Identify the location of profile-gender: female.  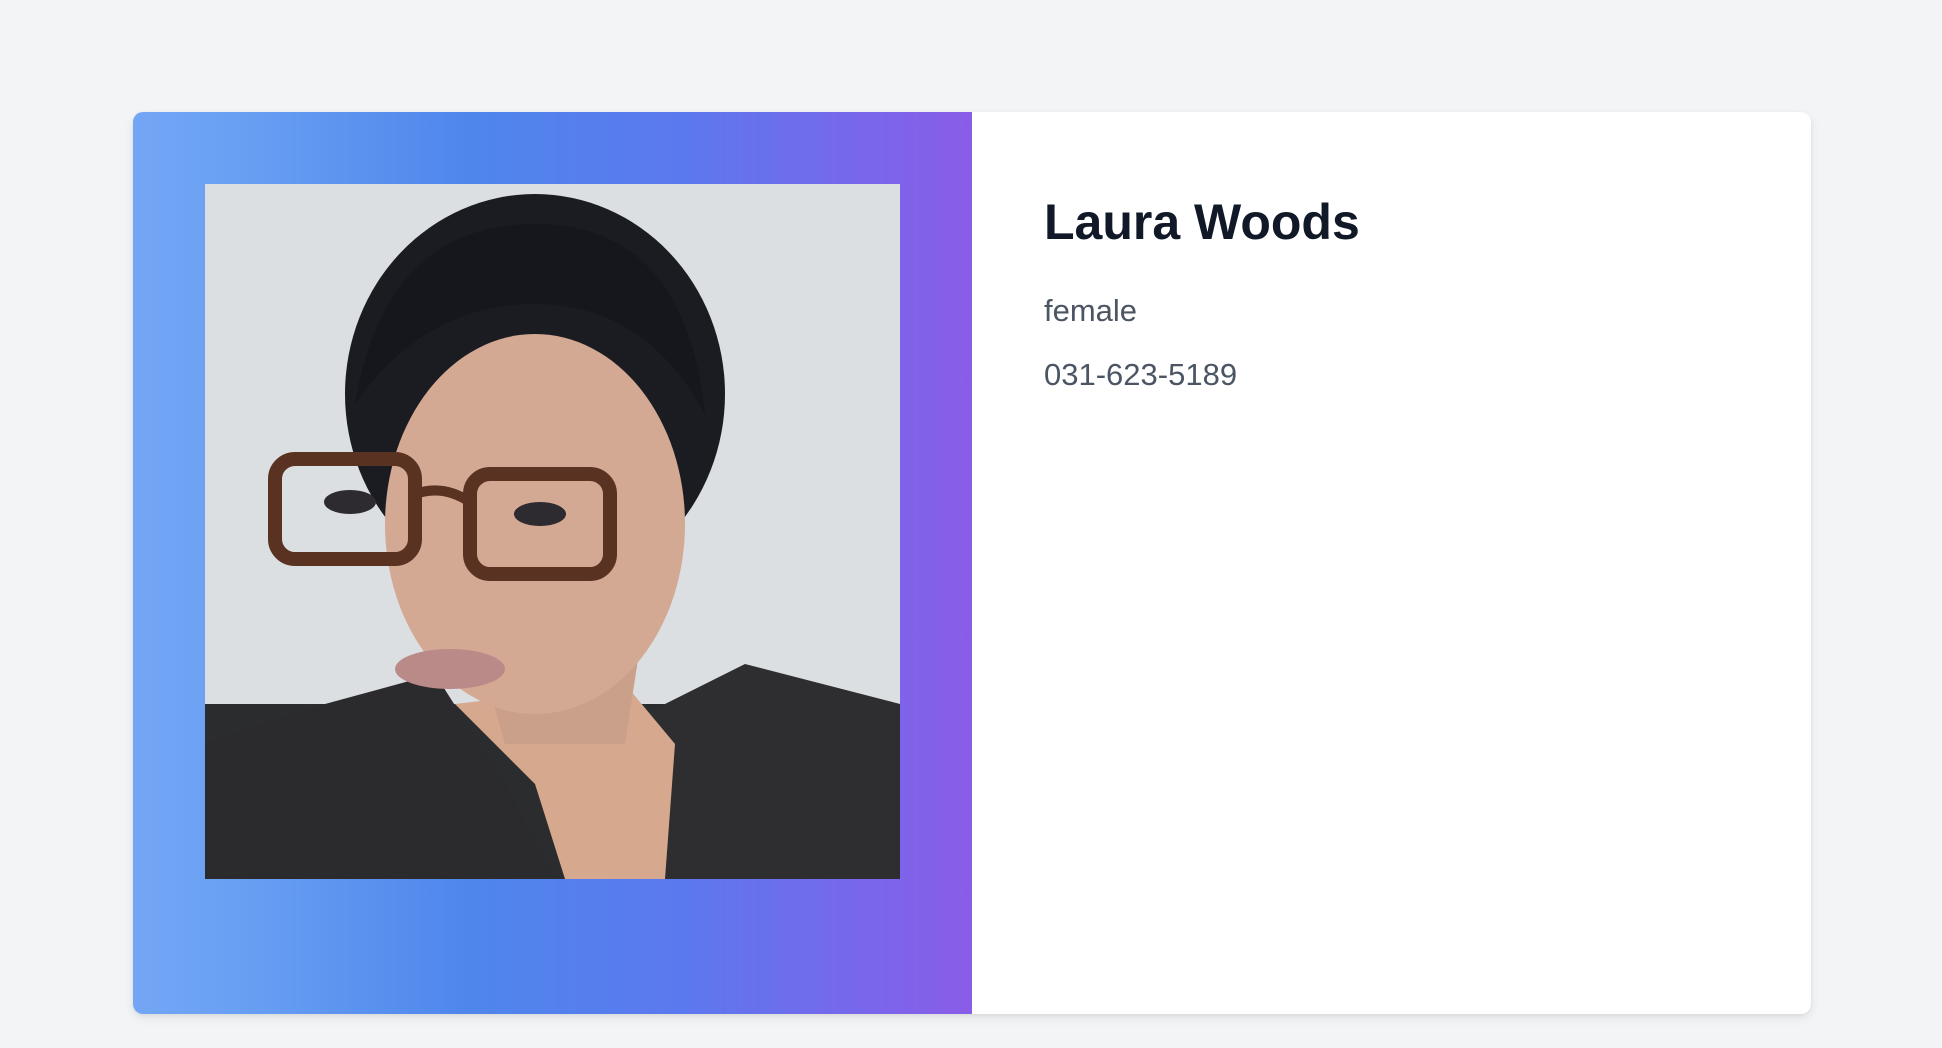
(1091, 310).